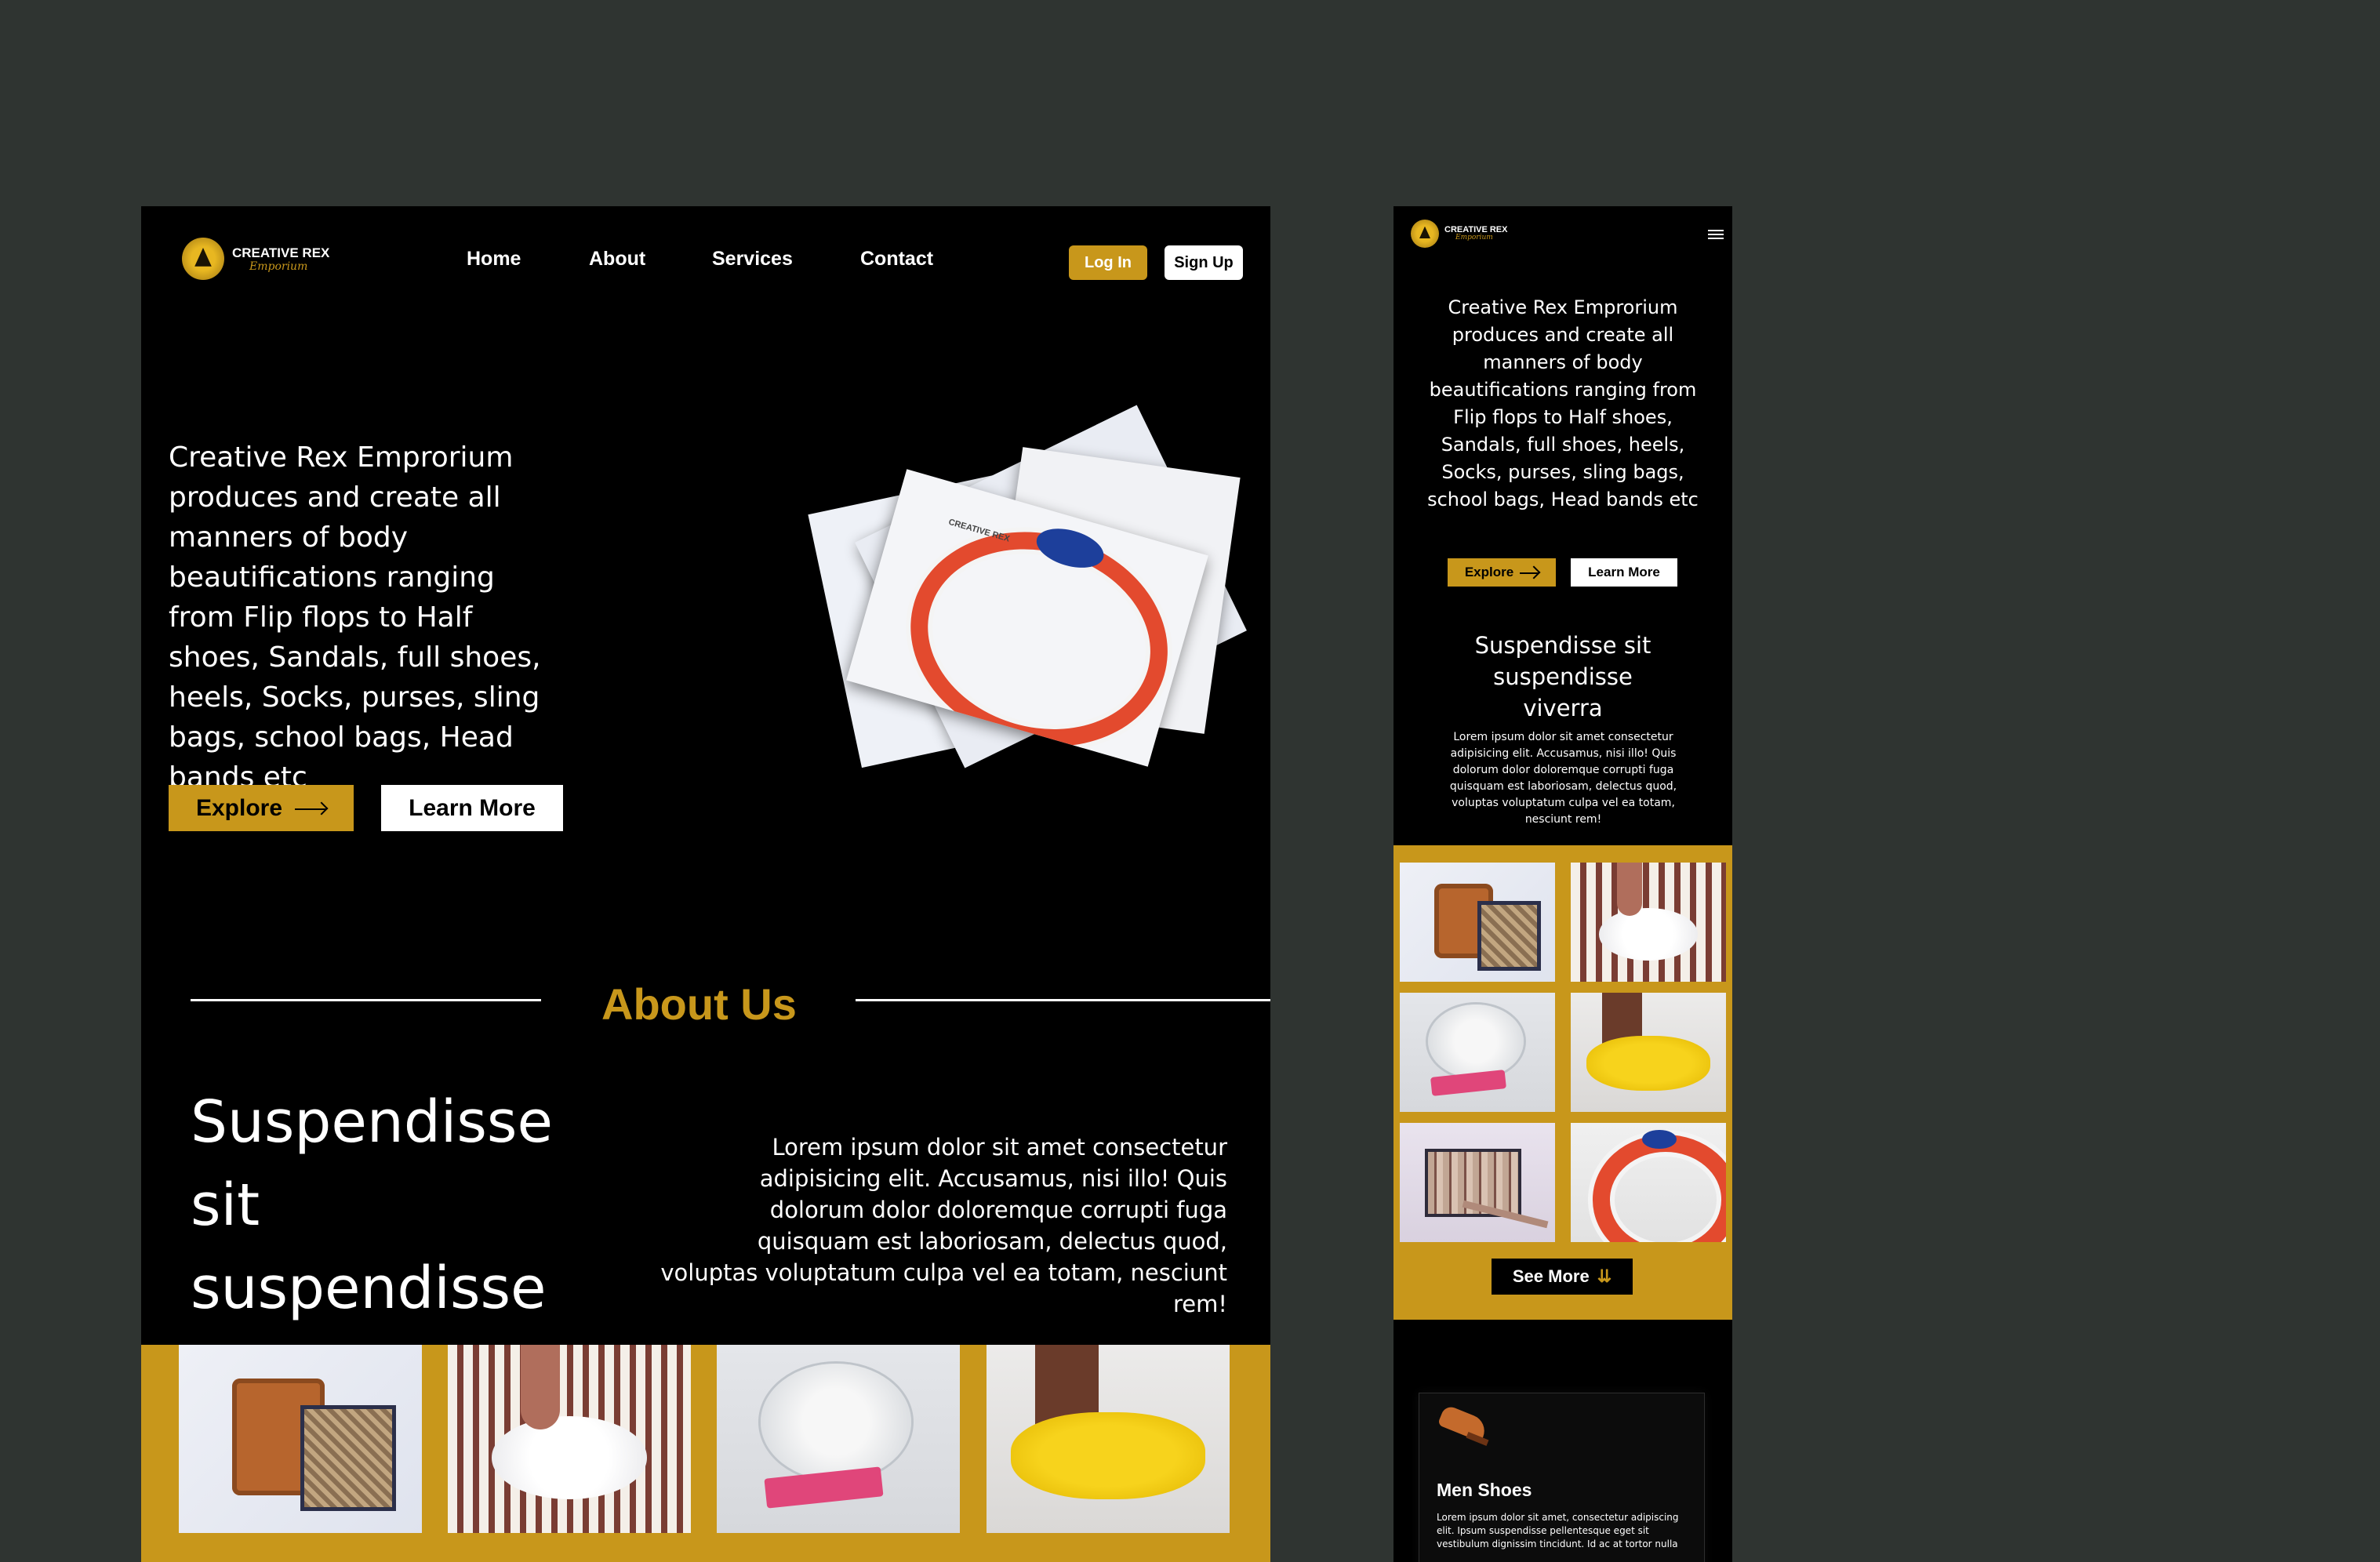 Image resolution: width=2380 pixels, height=1562 pixels. Describe the element at coordinates (1063, 1000) in the screenshot. I see `about-divider-right` at that location.